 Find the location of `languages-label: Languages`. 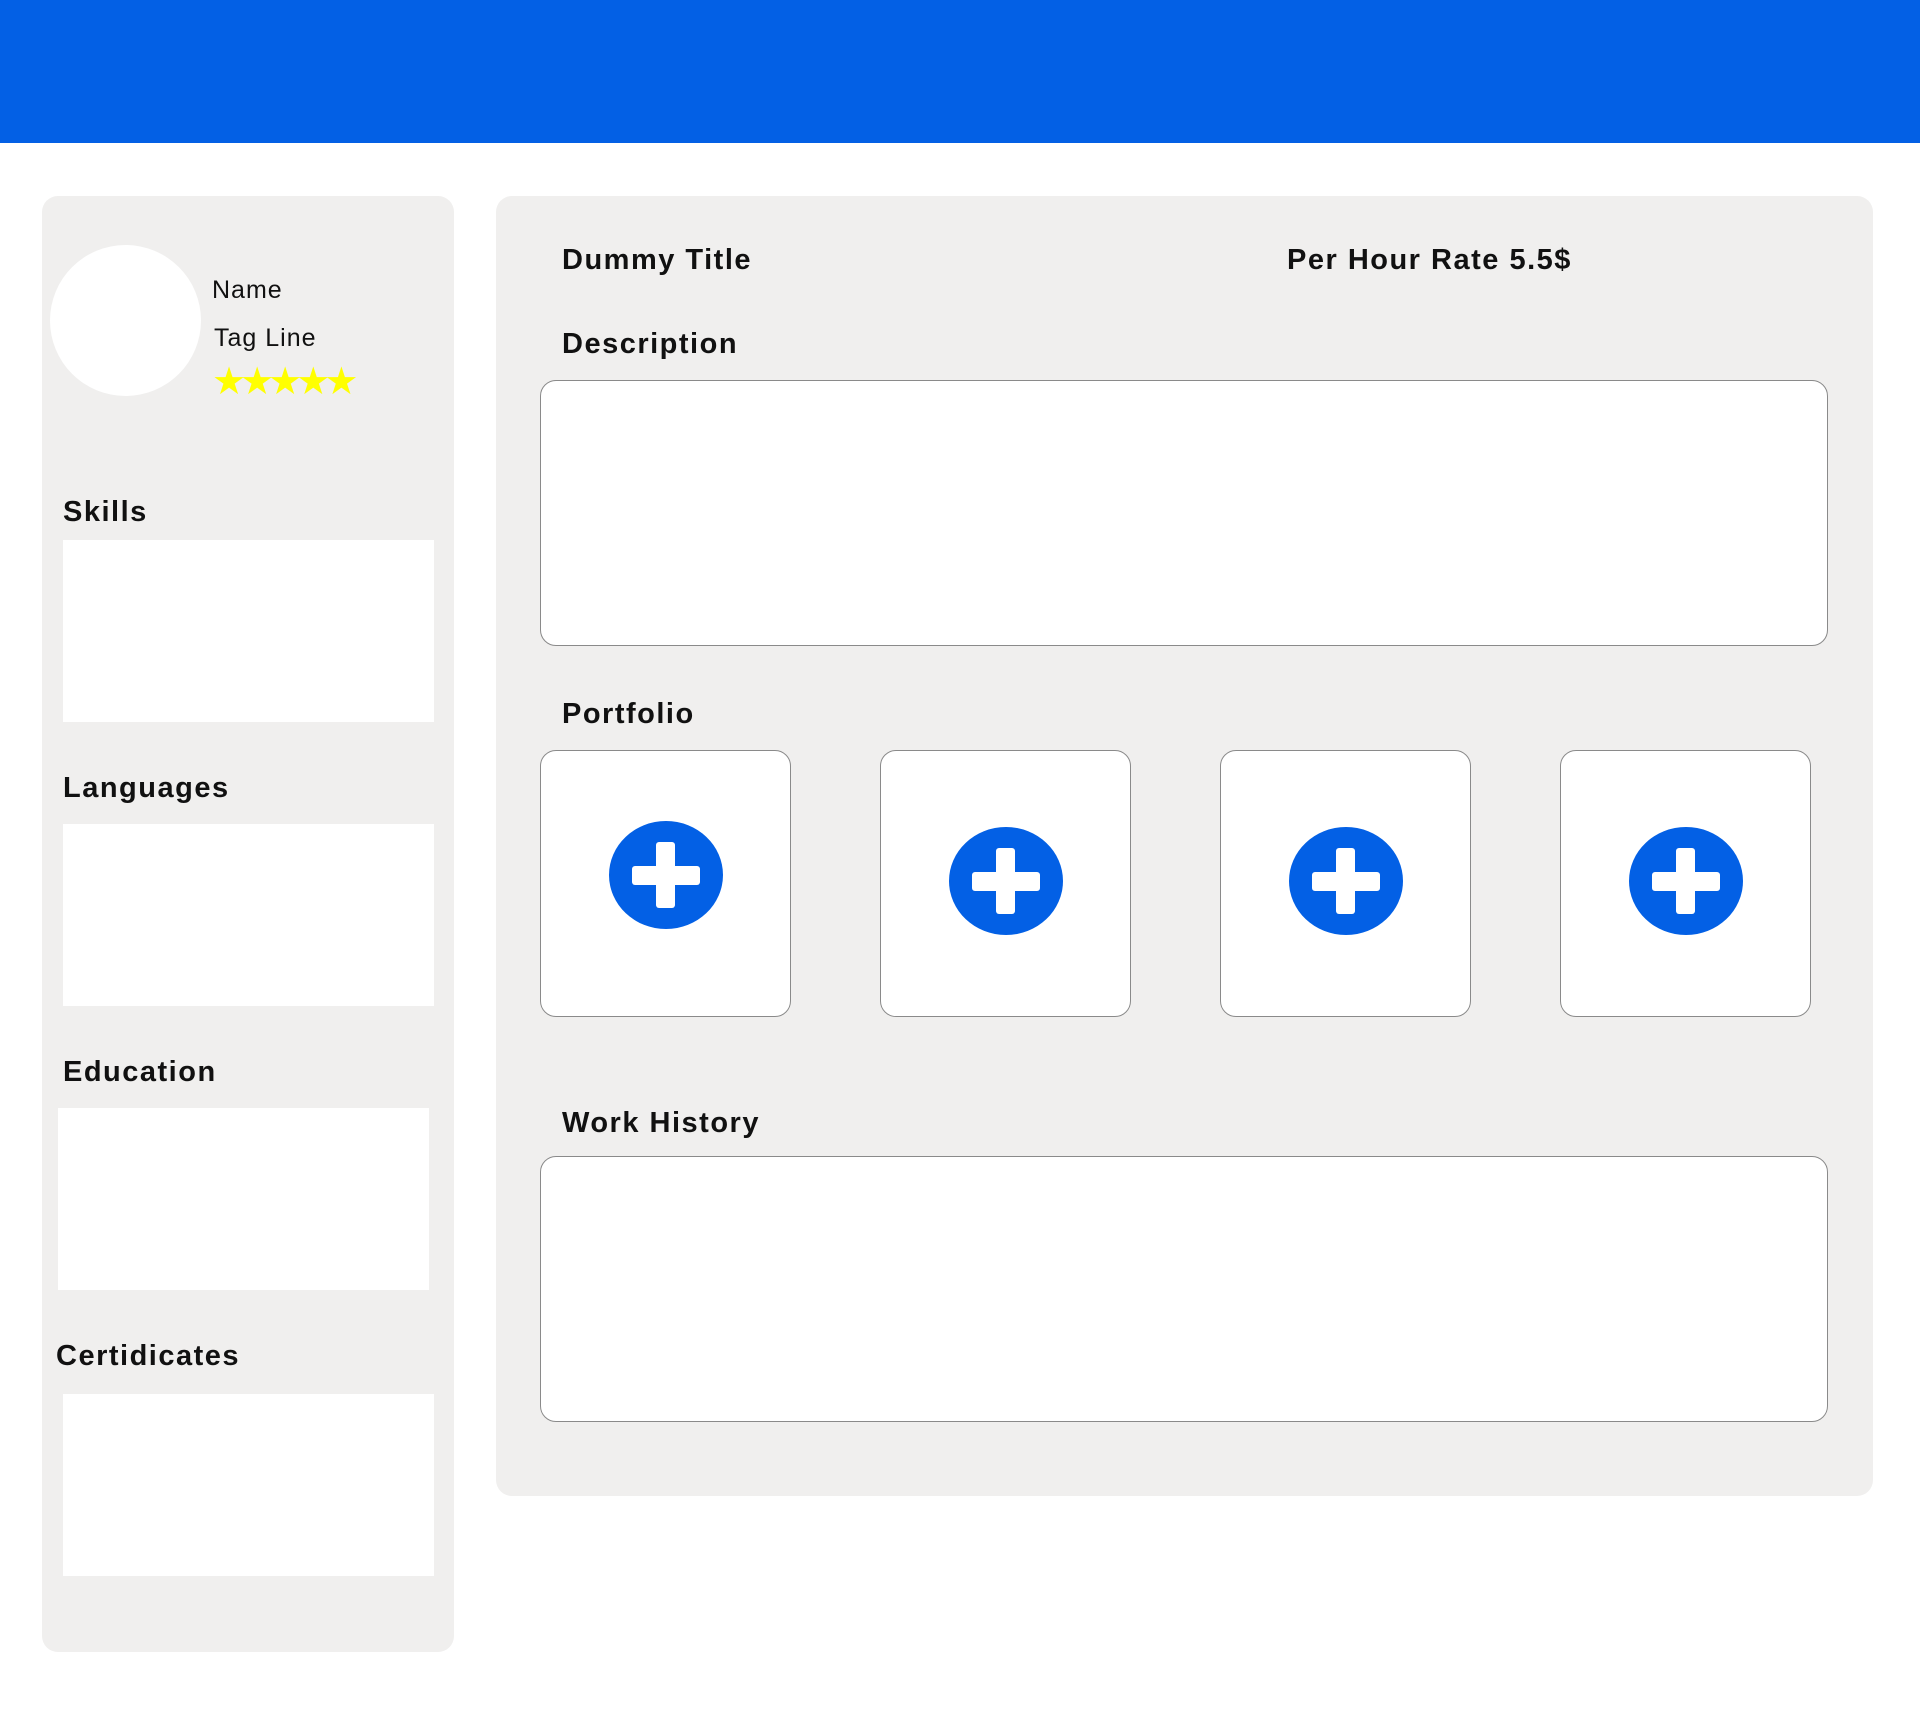

languages-label: Languages is located at coordinates (146, 788).